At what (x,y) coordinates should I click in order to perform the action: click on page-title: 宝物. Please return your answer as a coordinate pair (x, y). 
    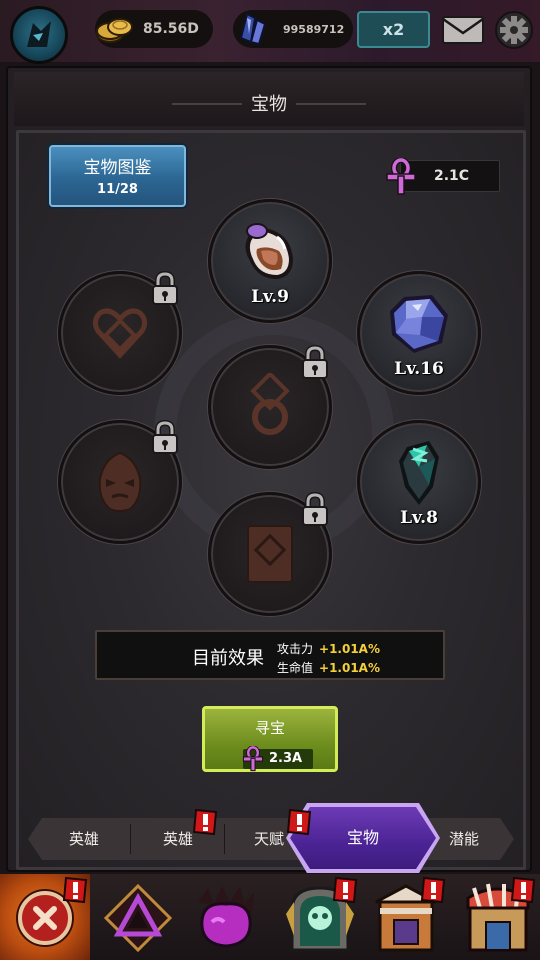
    Looking at the image, I should click on (269, 104).